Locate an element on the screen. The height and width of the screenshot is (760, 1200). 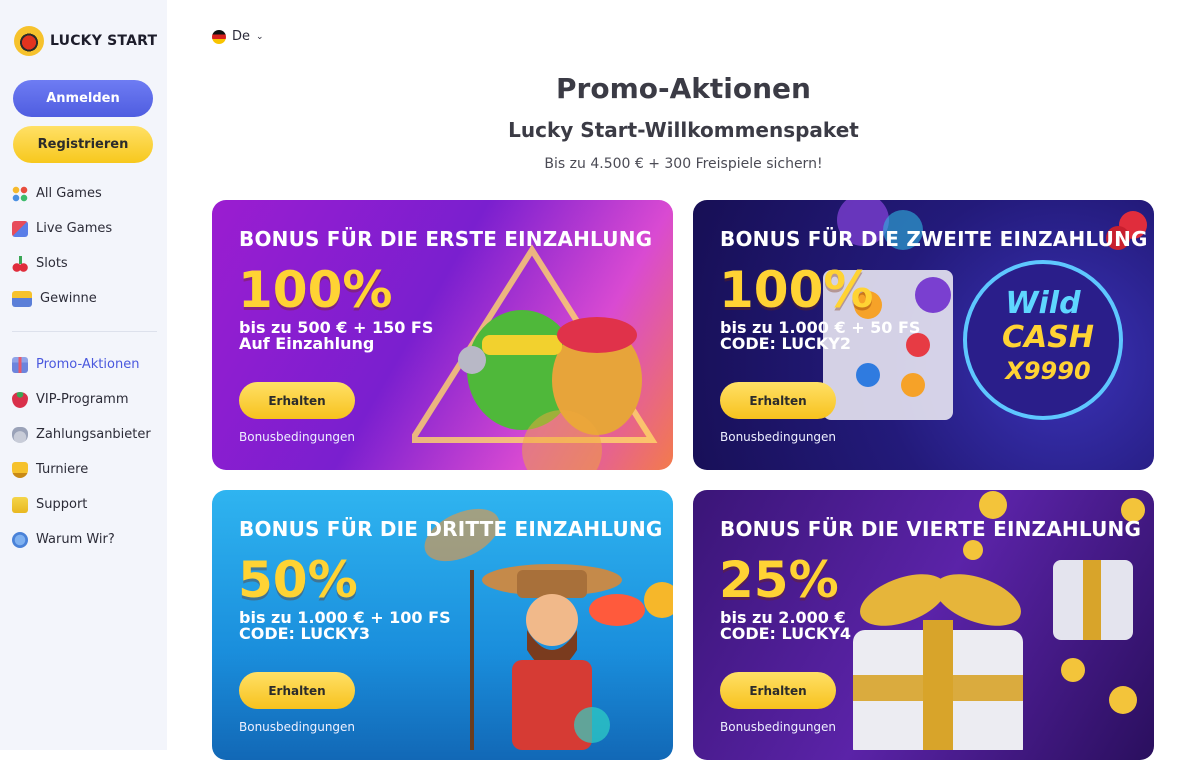
card-title: BONUS FÜR DIE DRITTE EINZAHLUNG is located at coordinates (451, 529).